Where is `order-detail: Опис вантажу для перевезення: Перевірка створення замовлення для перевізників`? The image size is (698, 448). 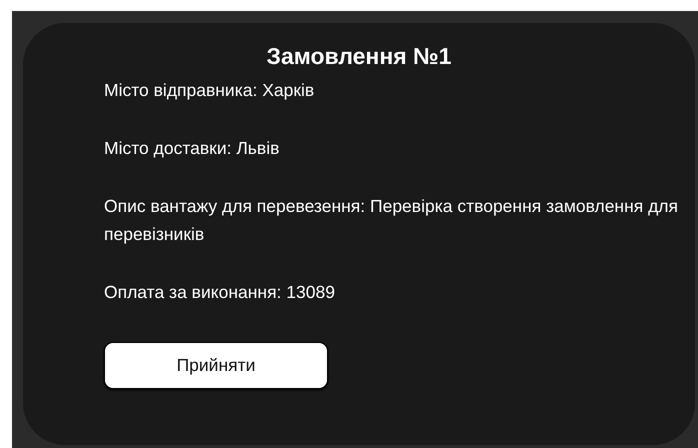
order-detail: Опис вантажу для перевезення: Перевірка створення замовлення для перевізників is located at coordinates (391, 220).